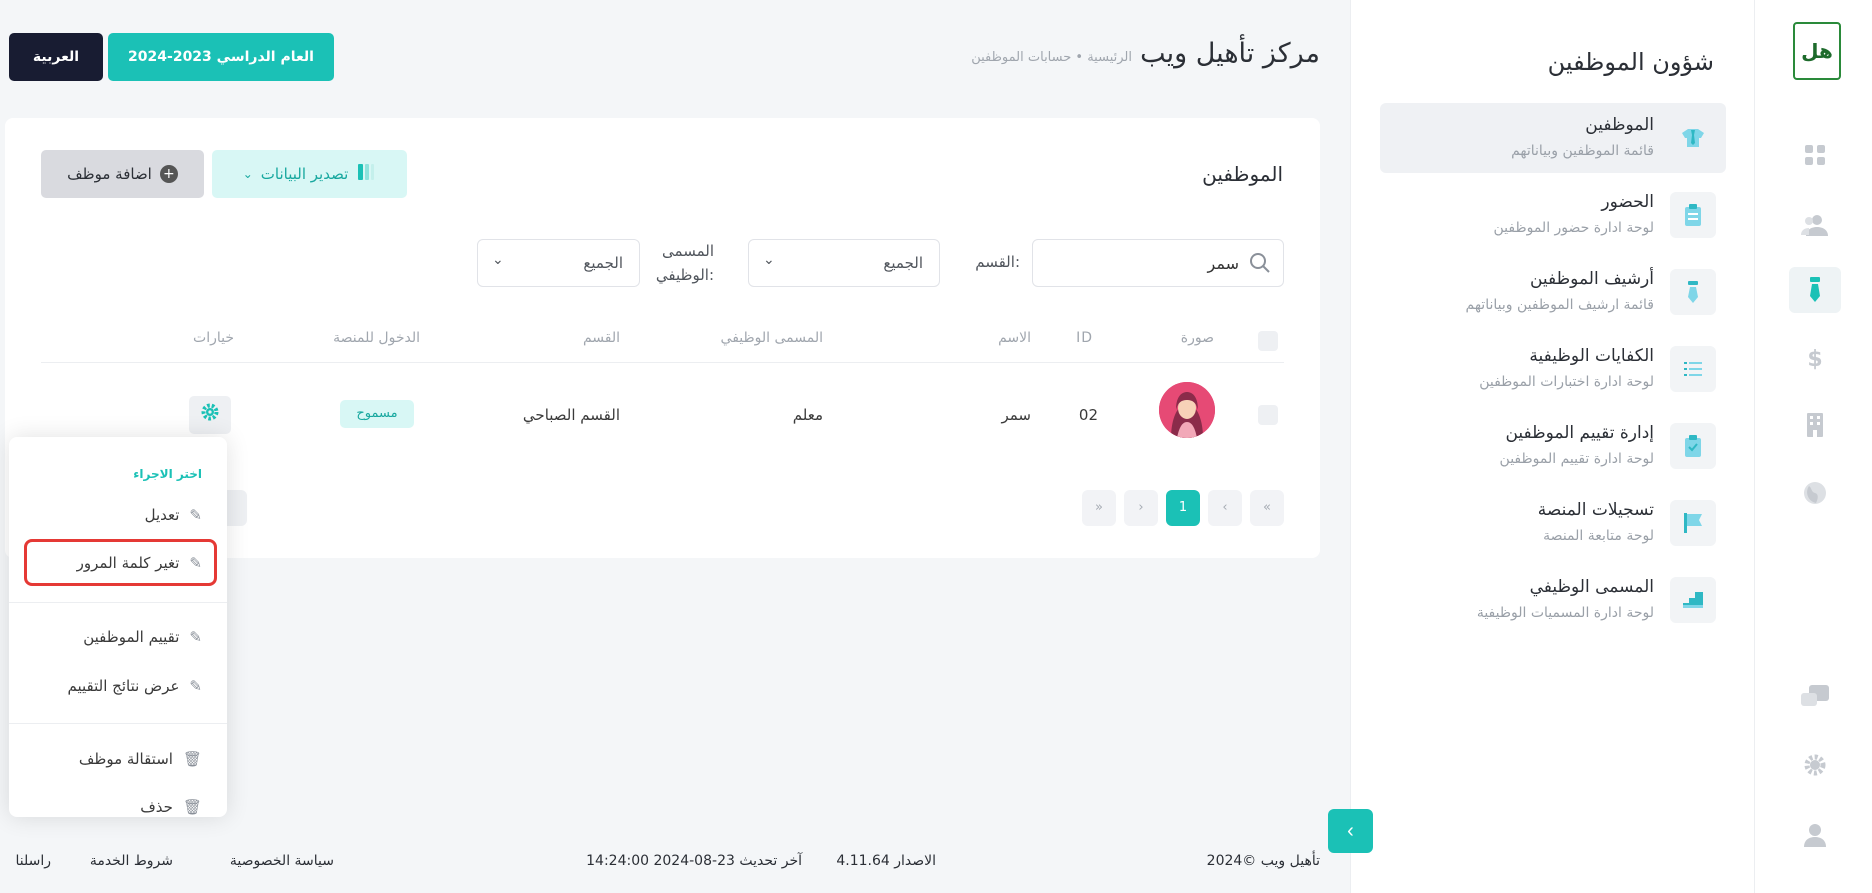 This screenshot has width=1872, height=893. I want to click on logo-text: هل, so click(1817, 51).